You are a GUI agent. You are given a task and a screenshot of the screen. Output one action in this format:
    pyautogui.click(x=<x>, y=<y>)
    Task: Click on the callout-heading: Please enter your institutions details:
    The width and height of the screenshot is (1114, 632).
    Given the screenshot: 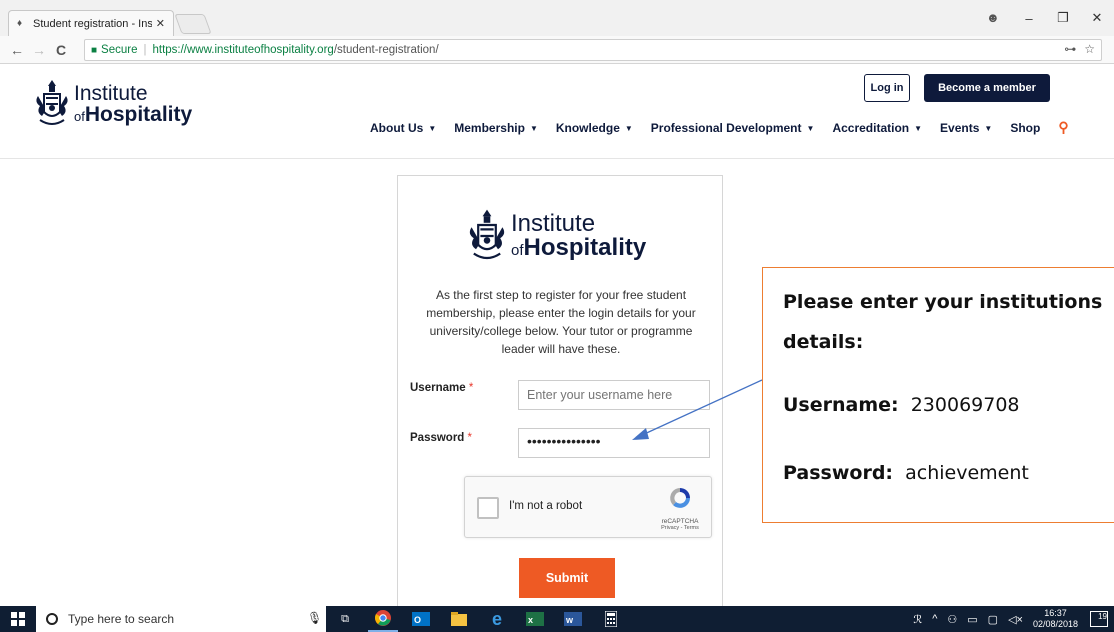 What is the action you would take?
    pyautogui.click(x=943, y=322)
    